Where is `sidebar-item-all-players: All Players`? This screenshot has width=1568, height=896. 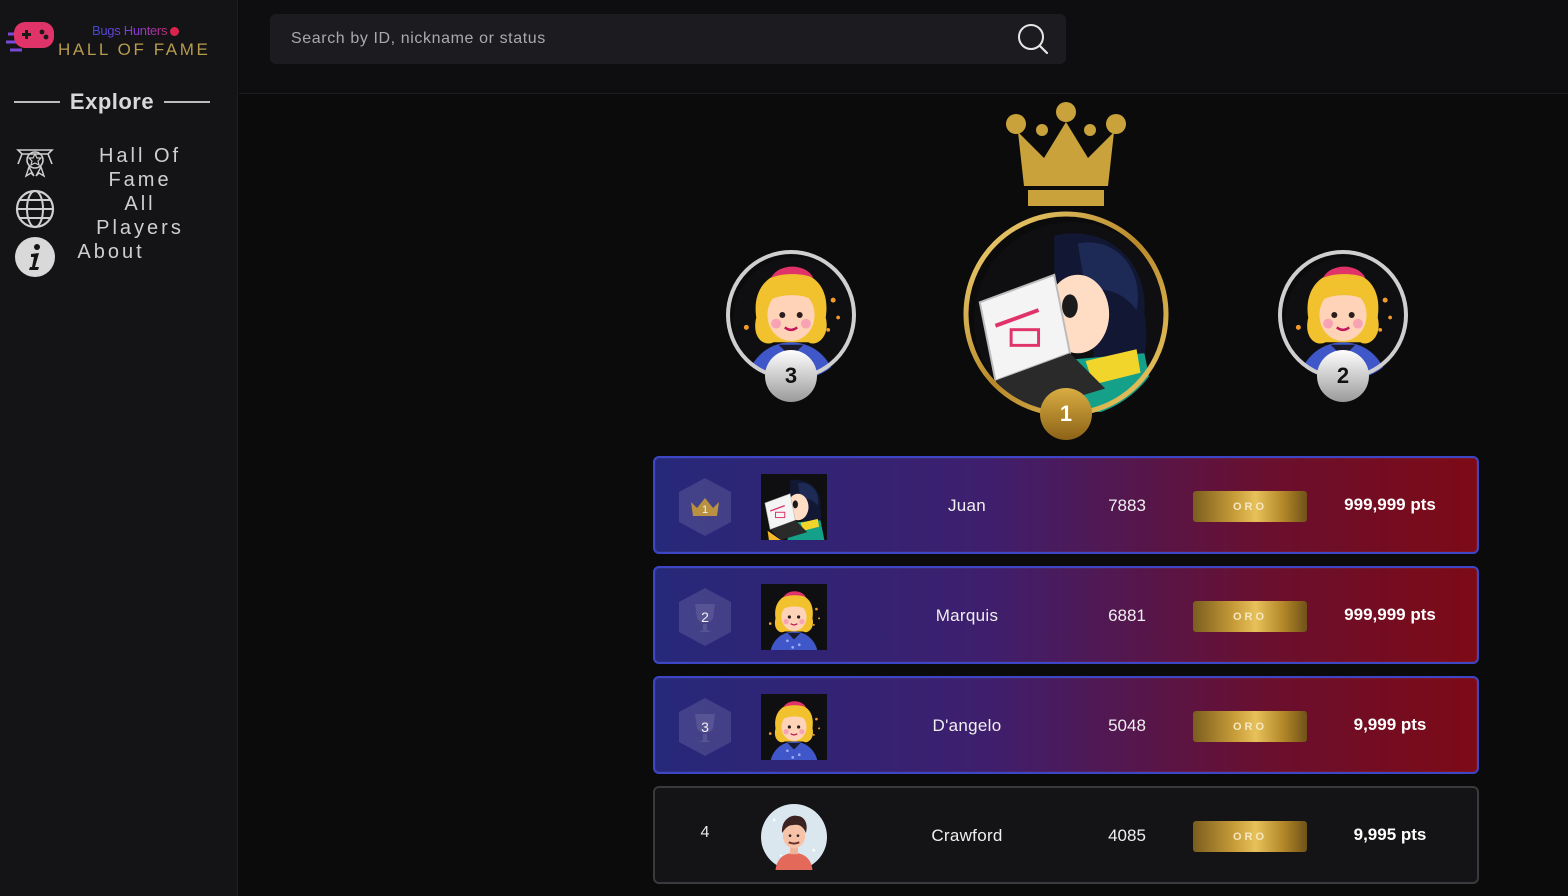 sidebar-item-all-players: All Players is located at coordinates (140, 216).